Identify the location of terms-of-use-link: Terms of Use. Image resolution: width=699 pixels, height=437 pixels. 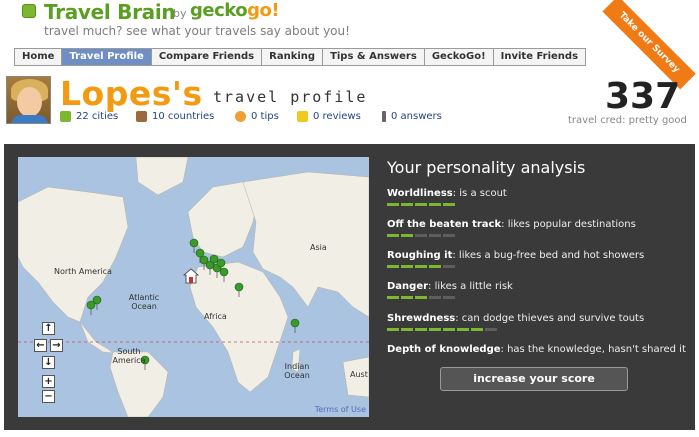
(340, 409).